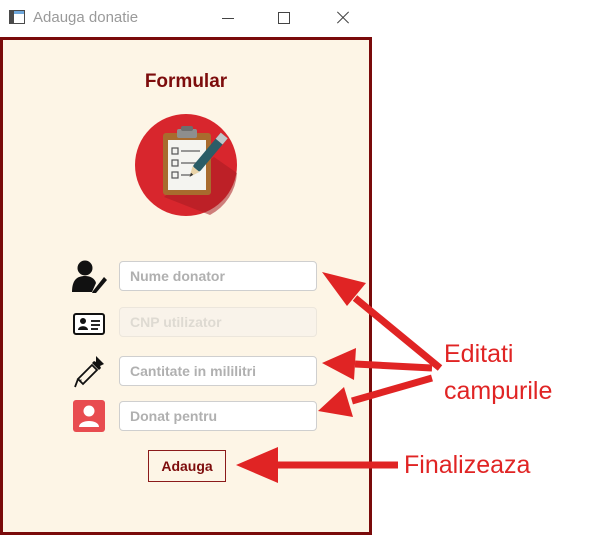 This screenshot has width=612, height=535. Describe the element at coordinates (467, 465) in the screenshot. I see `annotation-finalize: Finalizeaza` at that location.